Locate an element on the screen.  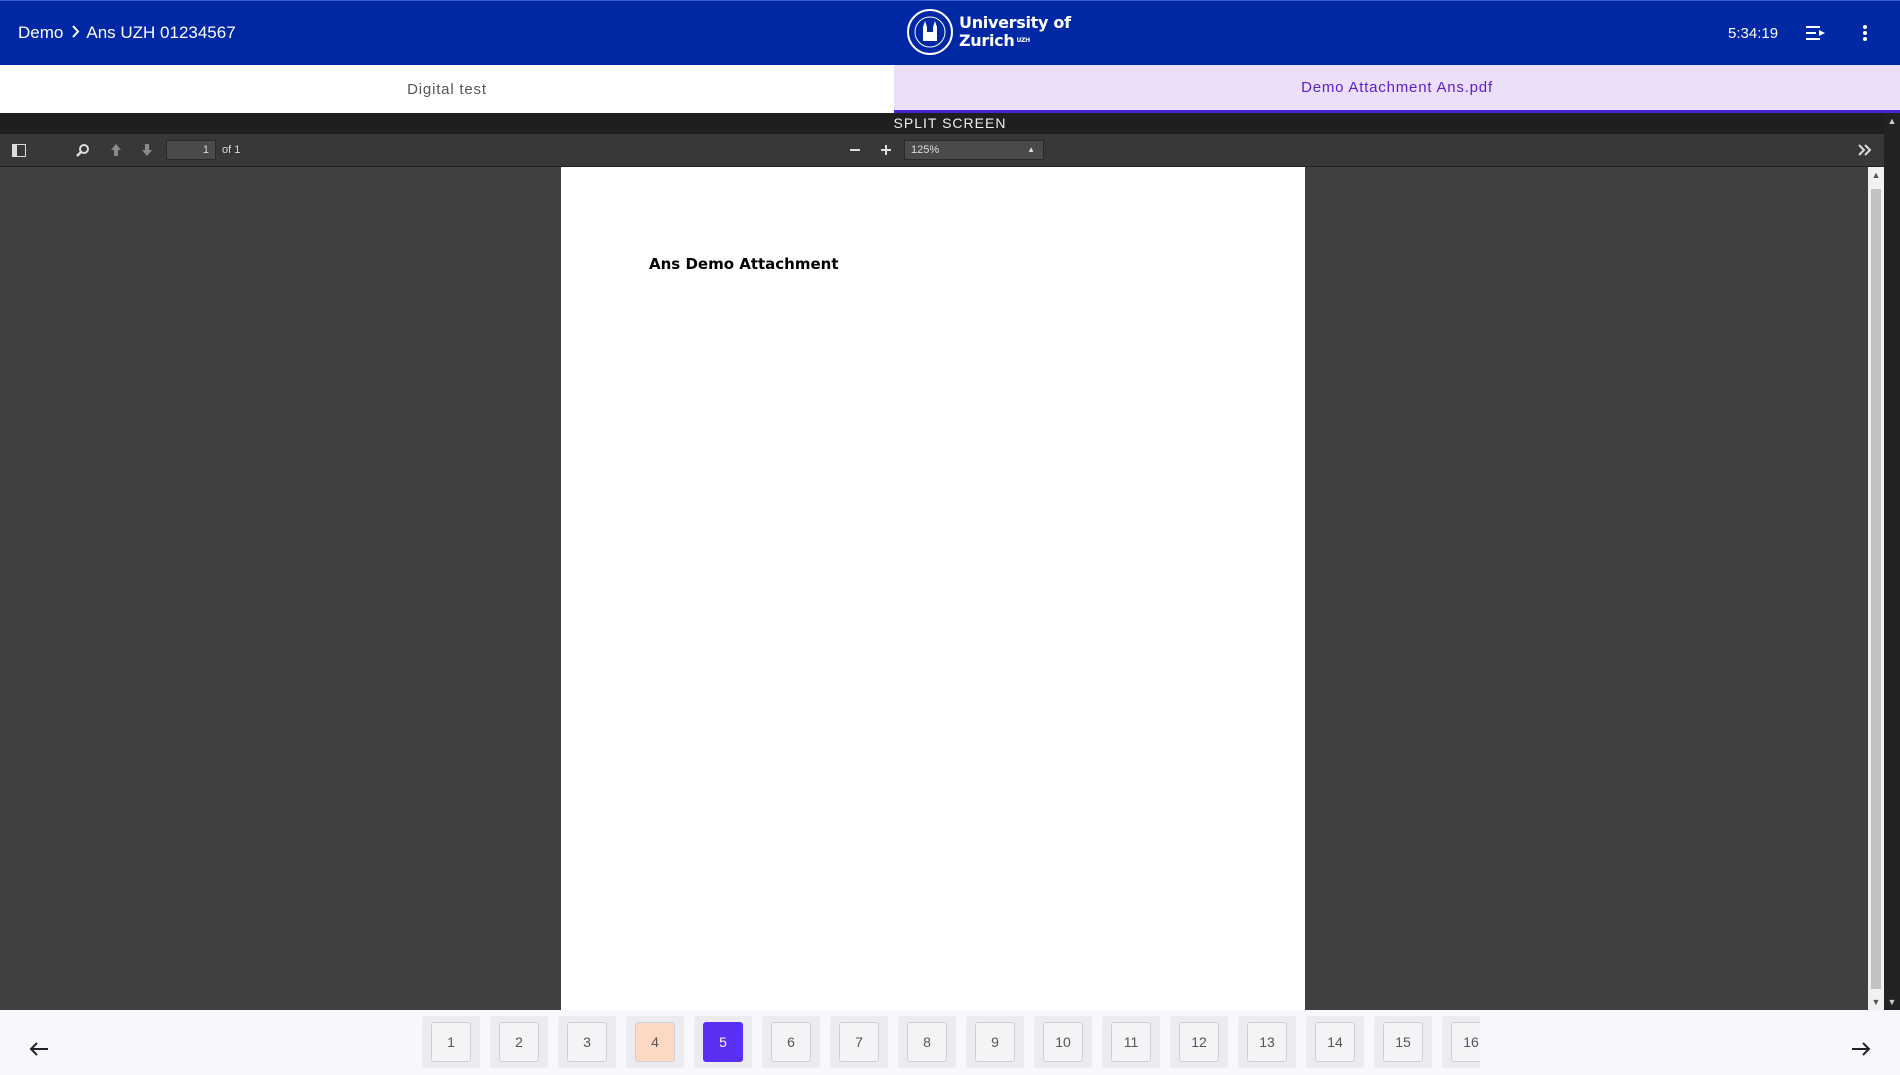
pdf-heading: Ans Demo Attachment is located at coordinates (744, 264).